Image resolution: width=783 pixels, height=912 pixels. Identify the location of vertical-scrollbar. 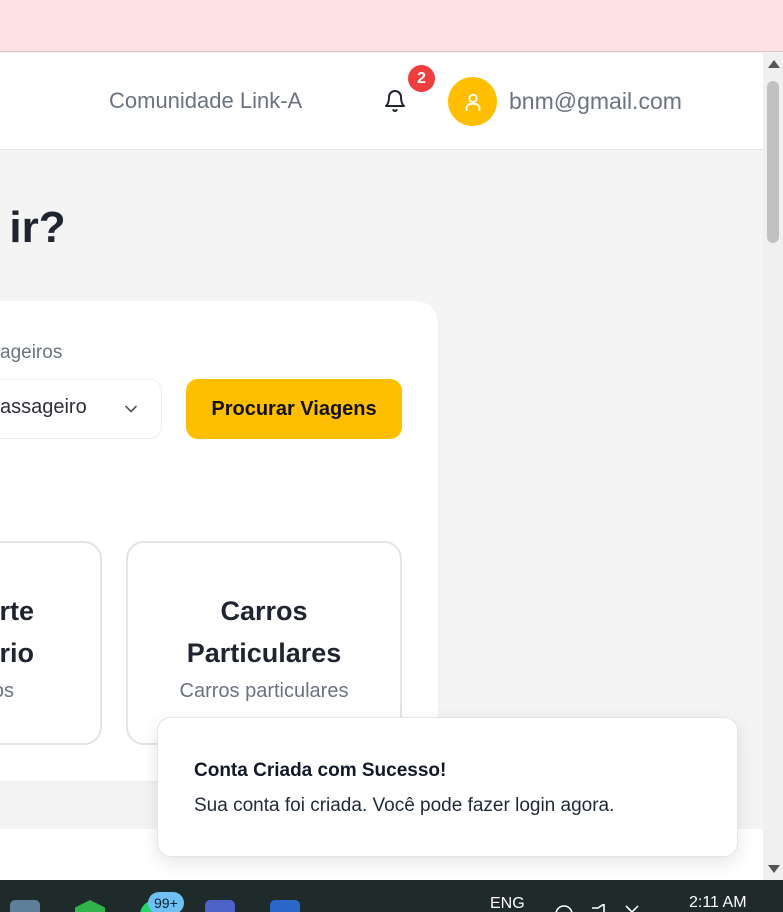
(773, 466).